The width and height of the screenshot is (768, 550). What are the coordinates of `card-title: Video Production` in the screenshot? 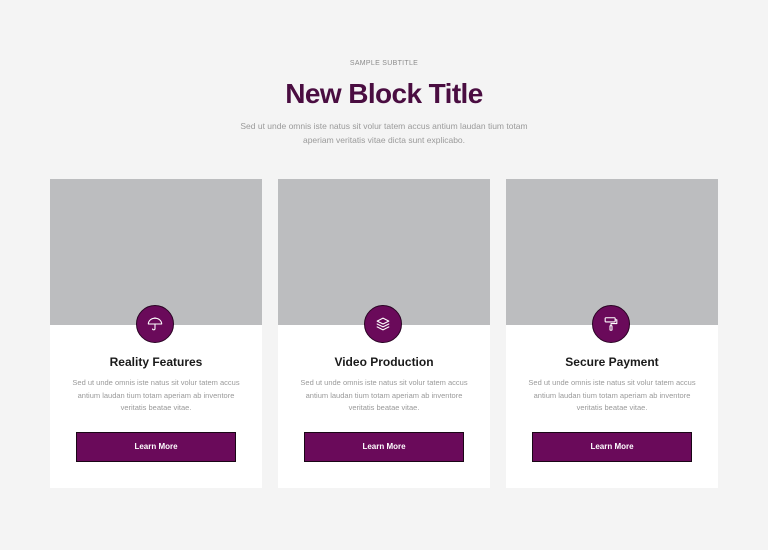 It's located at (384, 362).